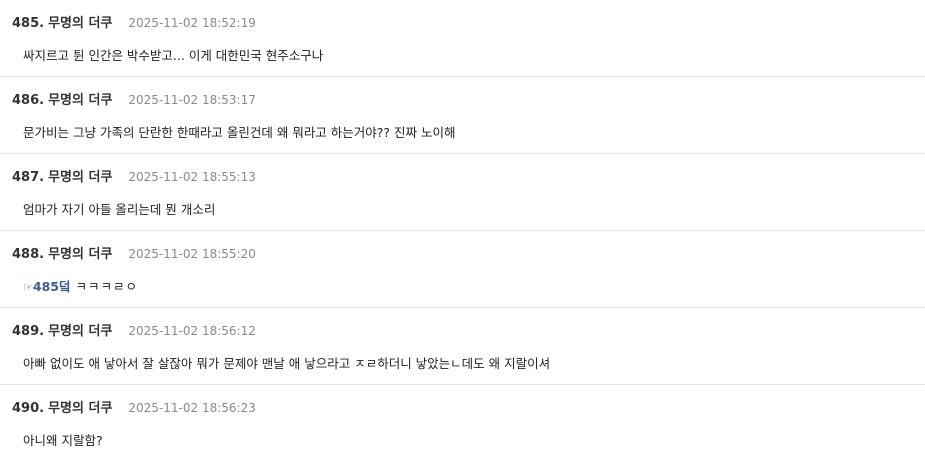 The width and height of the screenshot is (925, 463). What do you see at coordinates (192, 177) in the screenshot?
I see `comment-timestamp: 2025-11-02 18:55:13` at bounding box center [192, 177].